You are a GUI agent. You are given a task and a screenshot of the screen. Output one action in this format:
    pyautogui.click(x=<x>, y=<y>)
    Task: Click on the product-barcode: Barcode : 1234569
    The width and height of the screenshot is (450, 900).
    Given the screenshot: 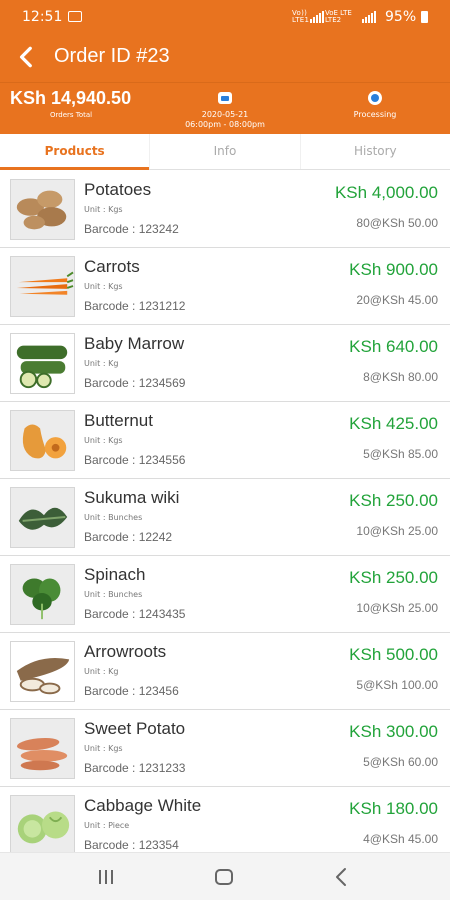 What is the action you would take?
    pyautogui.click(x=135, y=383)
    